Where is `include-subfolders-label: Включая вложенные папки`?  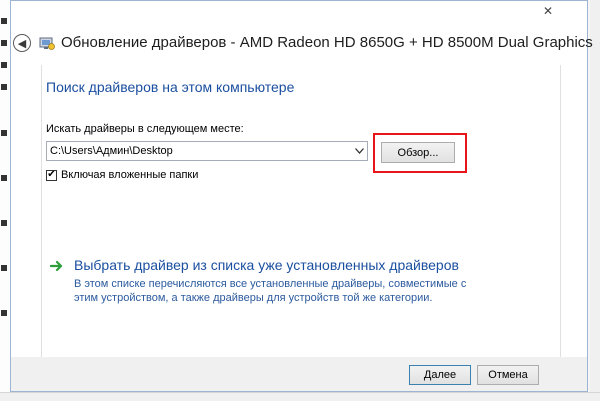 include-subfolders-label: Включая вложенные папки is located at coordinates (130, 175).